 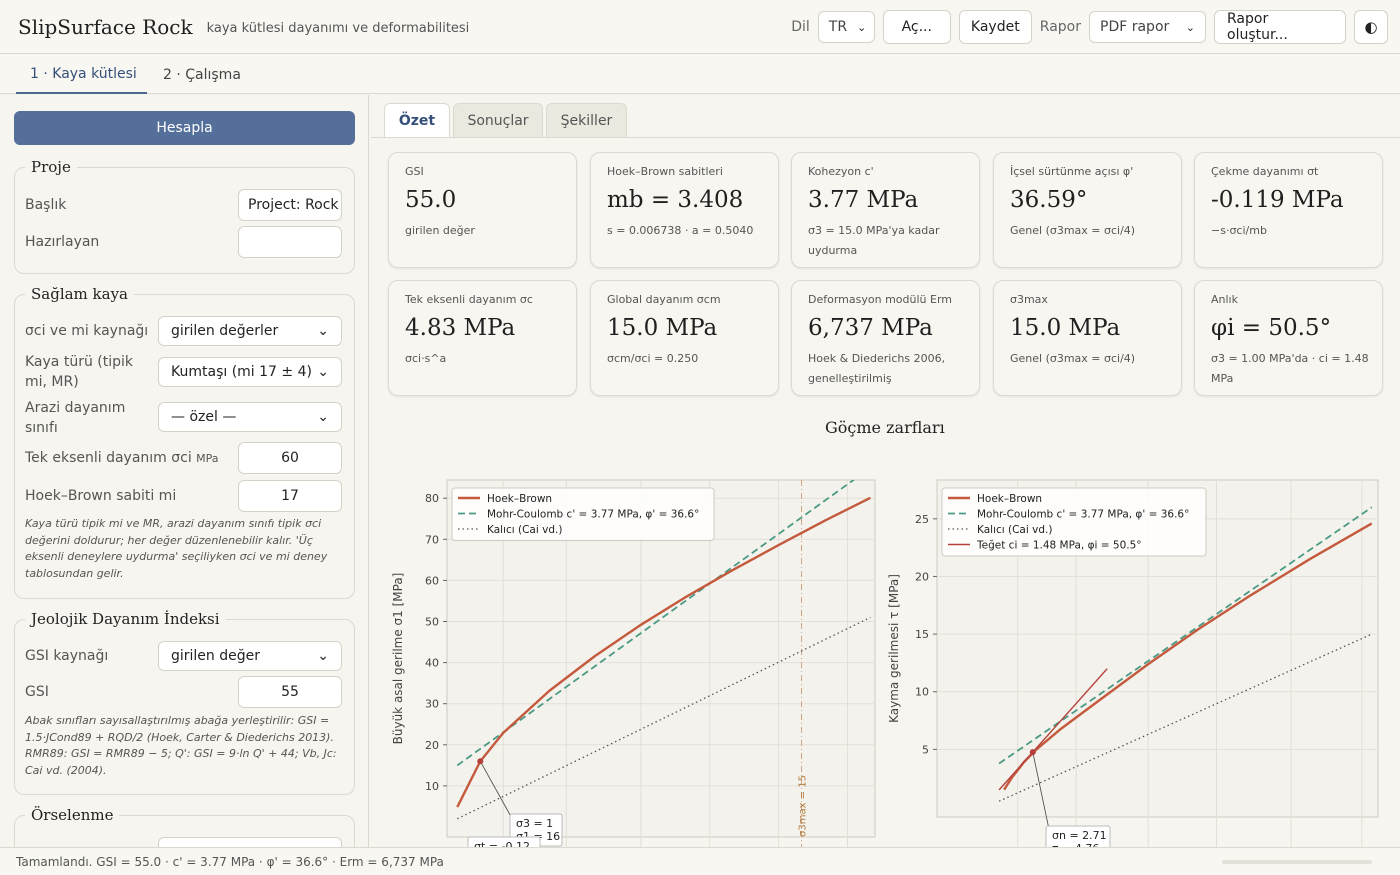 I want to click on gsi-source-select: girilen değer ⌄, so click(x=250, y=656).